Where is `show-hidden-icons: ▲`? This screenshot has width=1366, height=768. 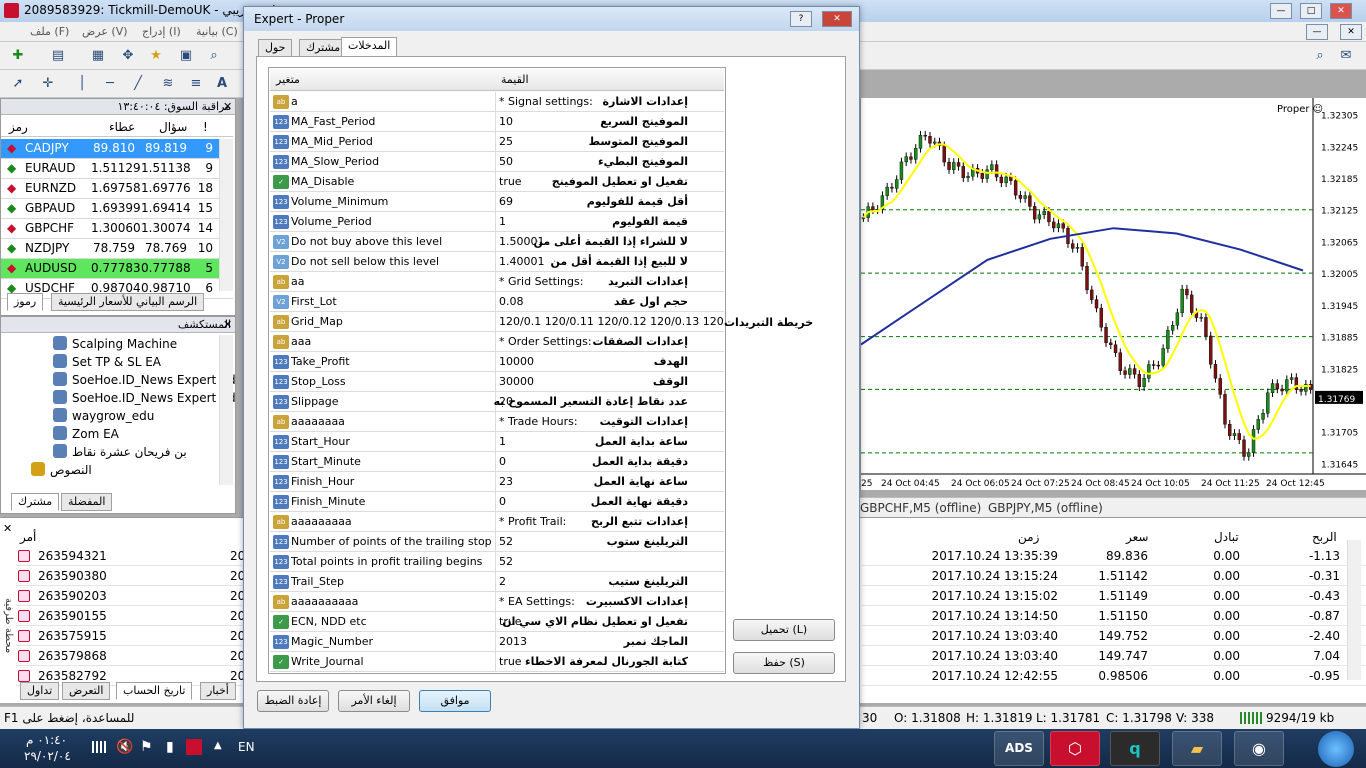 show-hidden-icons: ▲ is located at coordinates (218, 745).